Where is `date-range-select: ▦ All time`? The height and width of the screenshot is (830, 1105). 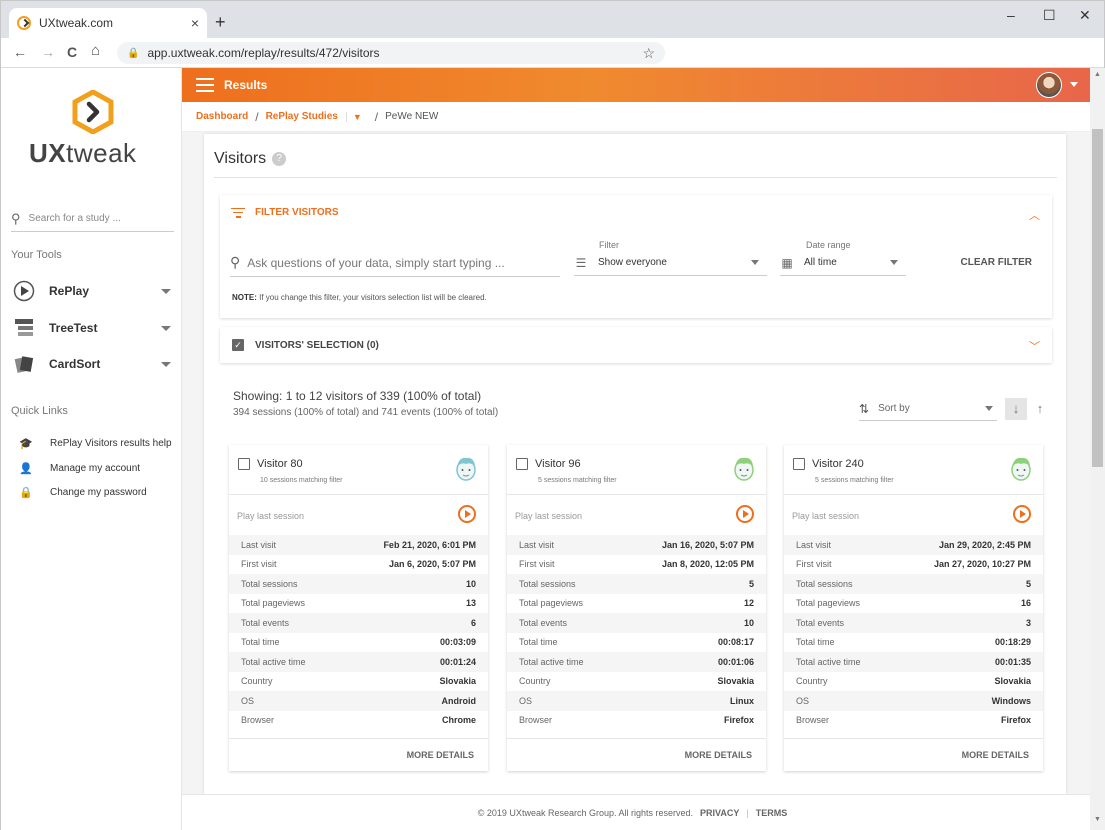 date-range-select: ▦ All time is located at coordinates (843, 263).